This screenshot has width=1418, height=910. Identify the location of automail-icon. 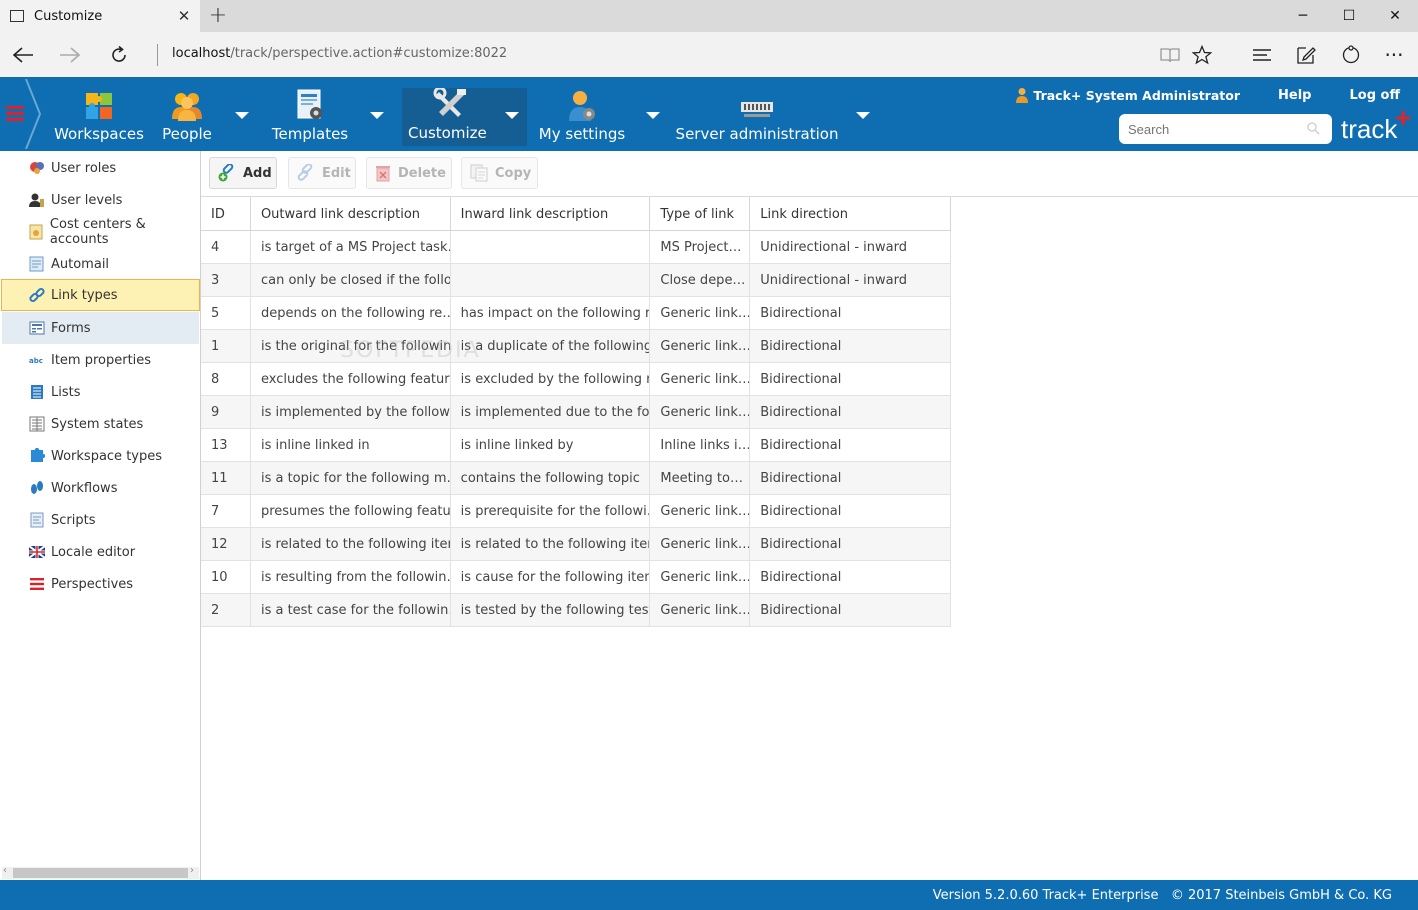
(37, 264).